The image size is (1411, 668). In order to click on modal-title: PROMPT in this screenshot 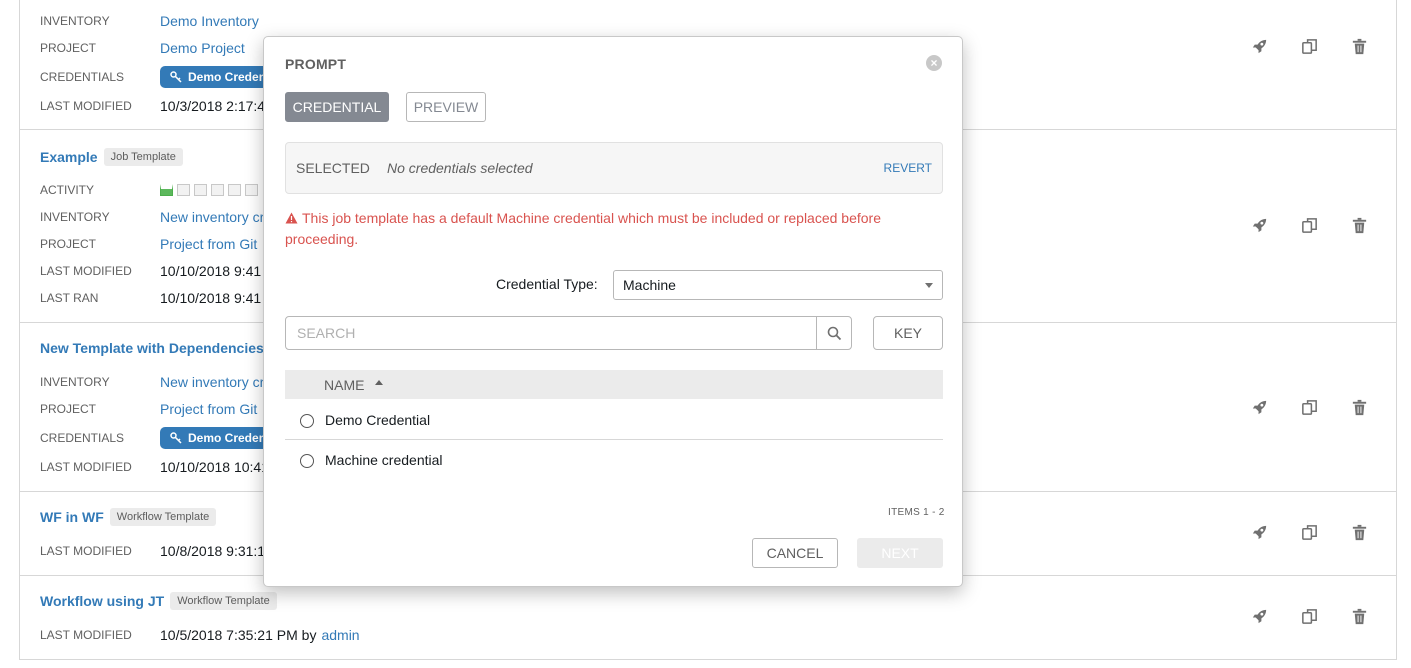, I will do `click(316, 64)`.